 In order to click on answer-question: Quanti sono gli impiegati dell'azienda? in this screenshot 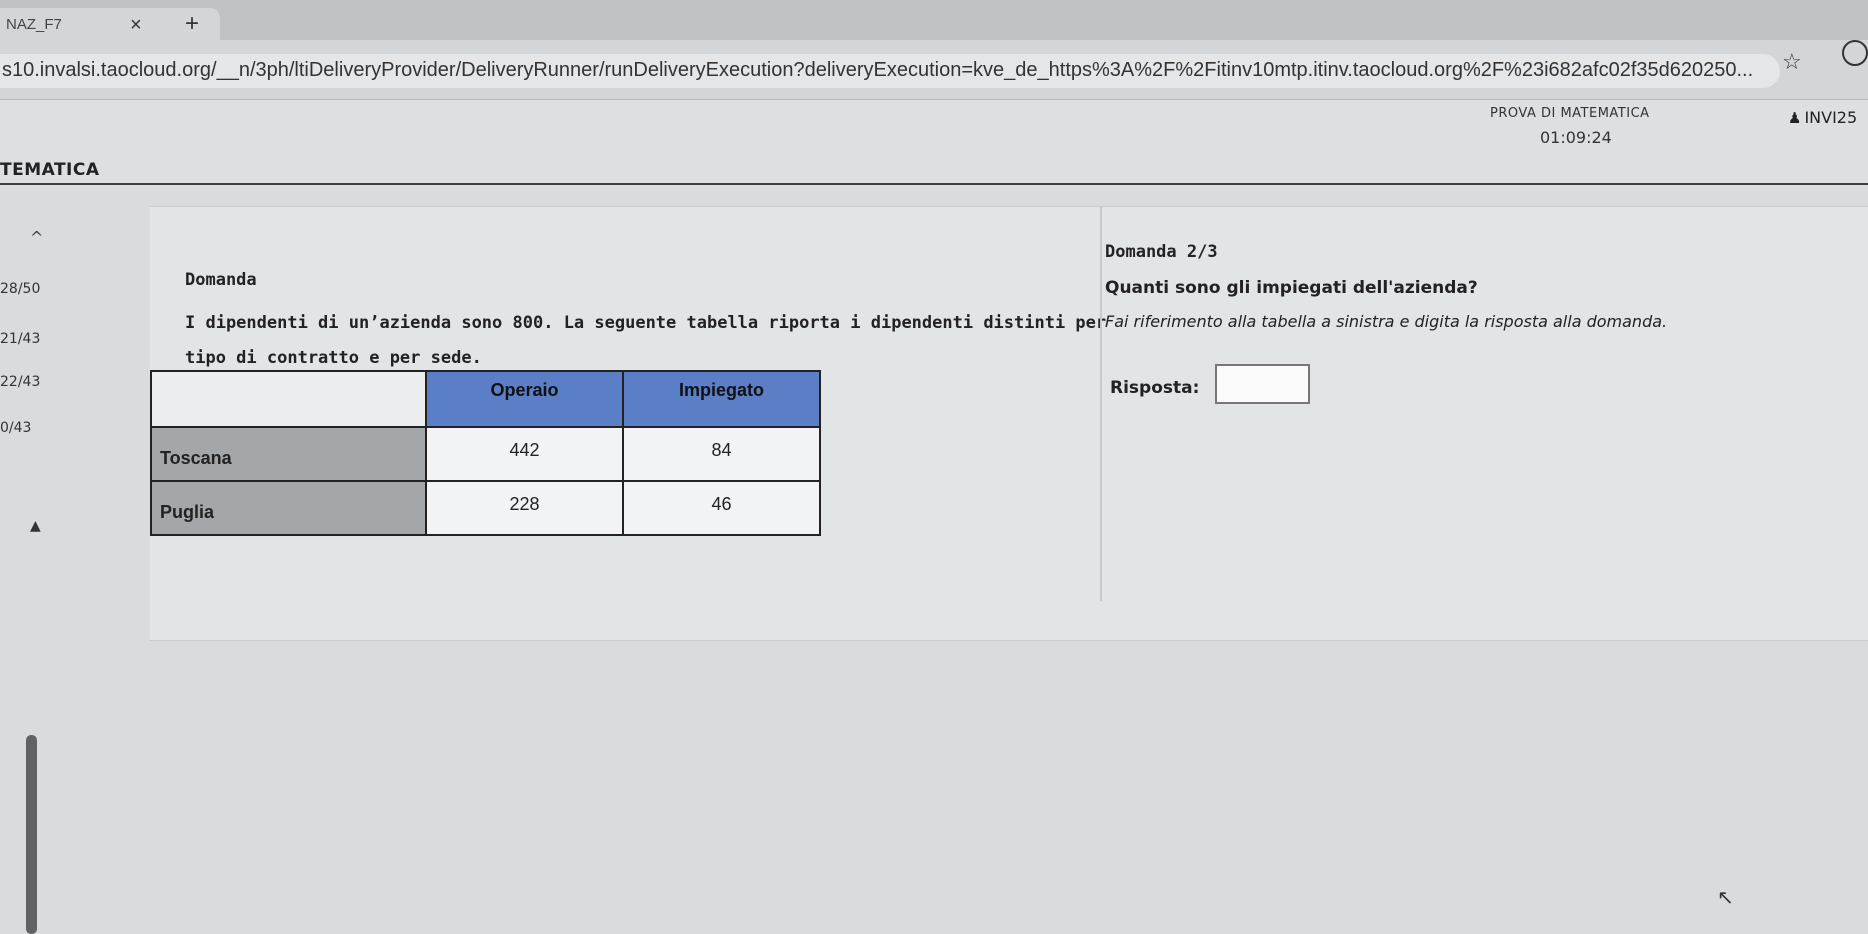, I will do `click(1291, 288)`.